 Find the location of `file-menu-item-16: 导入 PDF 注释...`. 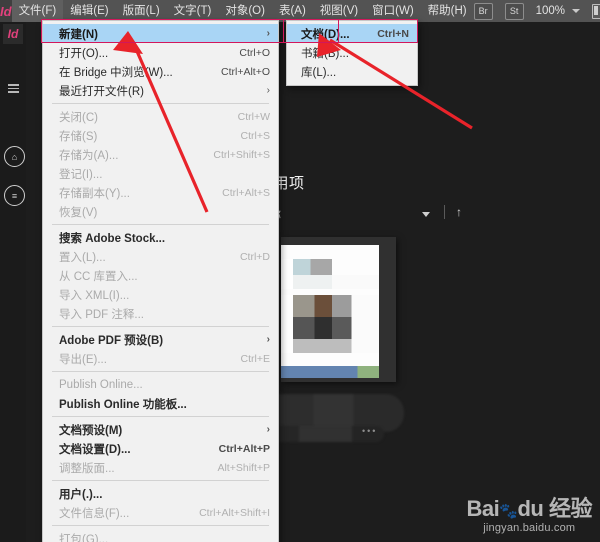

file-menu-item-16: 导入 PDF 注释... is located at coordinates (160, 313).